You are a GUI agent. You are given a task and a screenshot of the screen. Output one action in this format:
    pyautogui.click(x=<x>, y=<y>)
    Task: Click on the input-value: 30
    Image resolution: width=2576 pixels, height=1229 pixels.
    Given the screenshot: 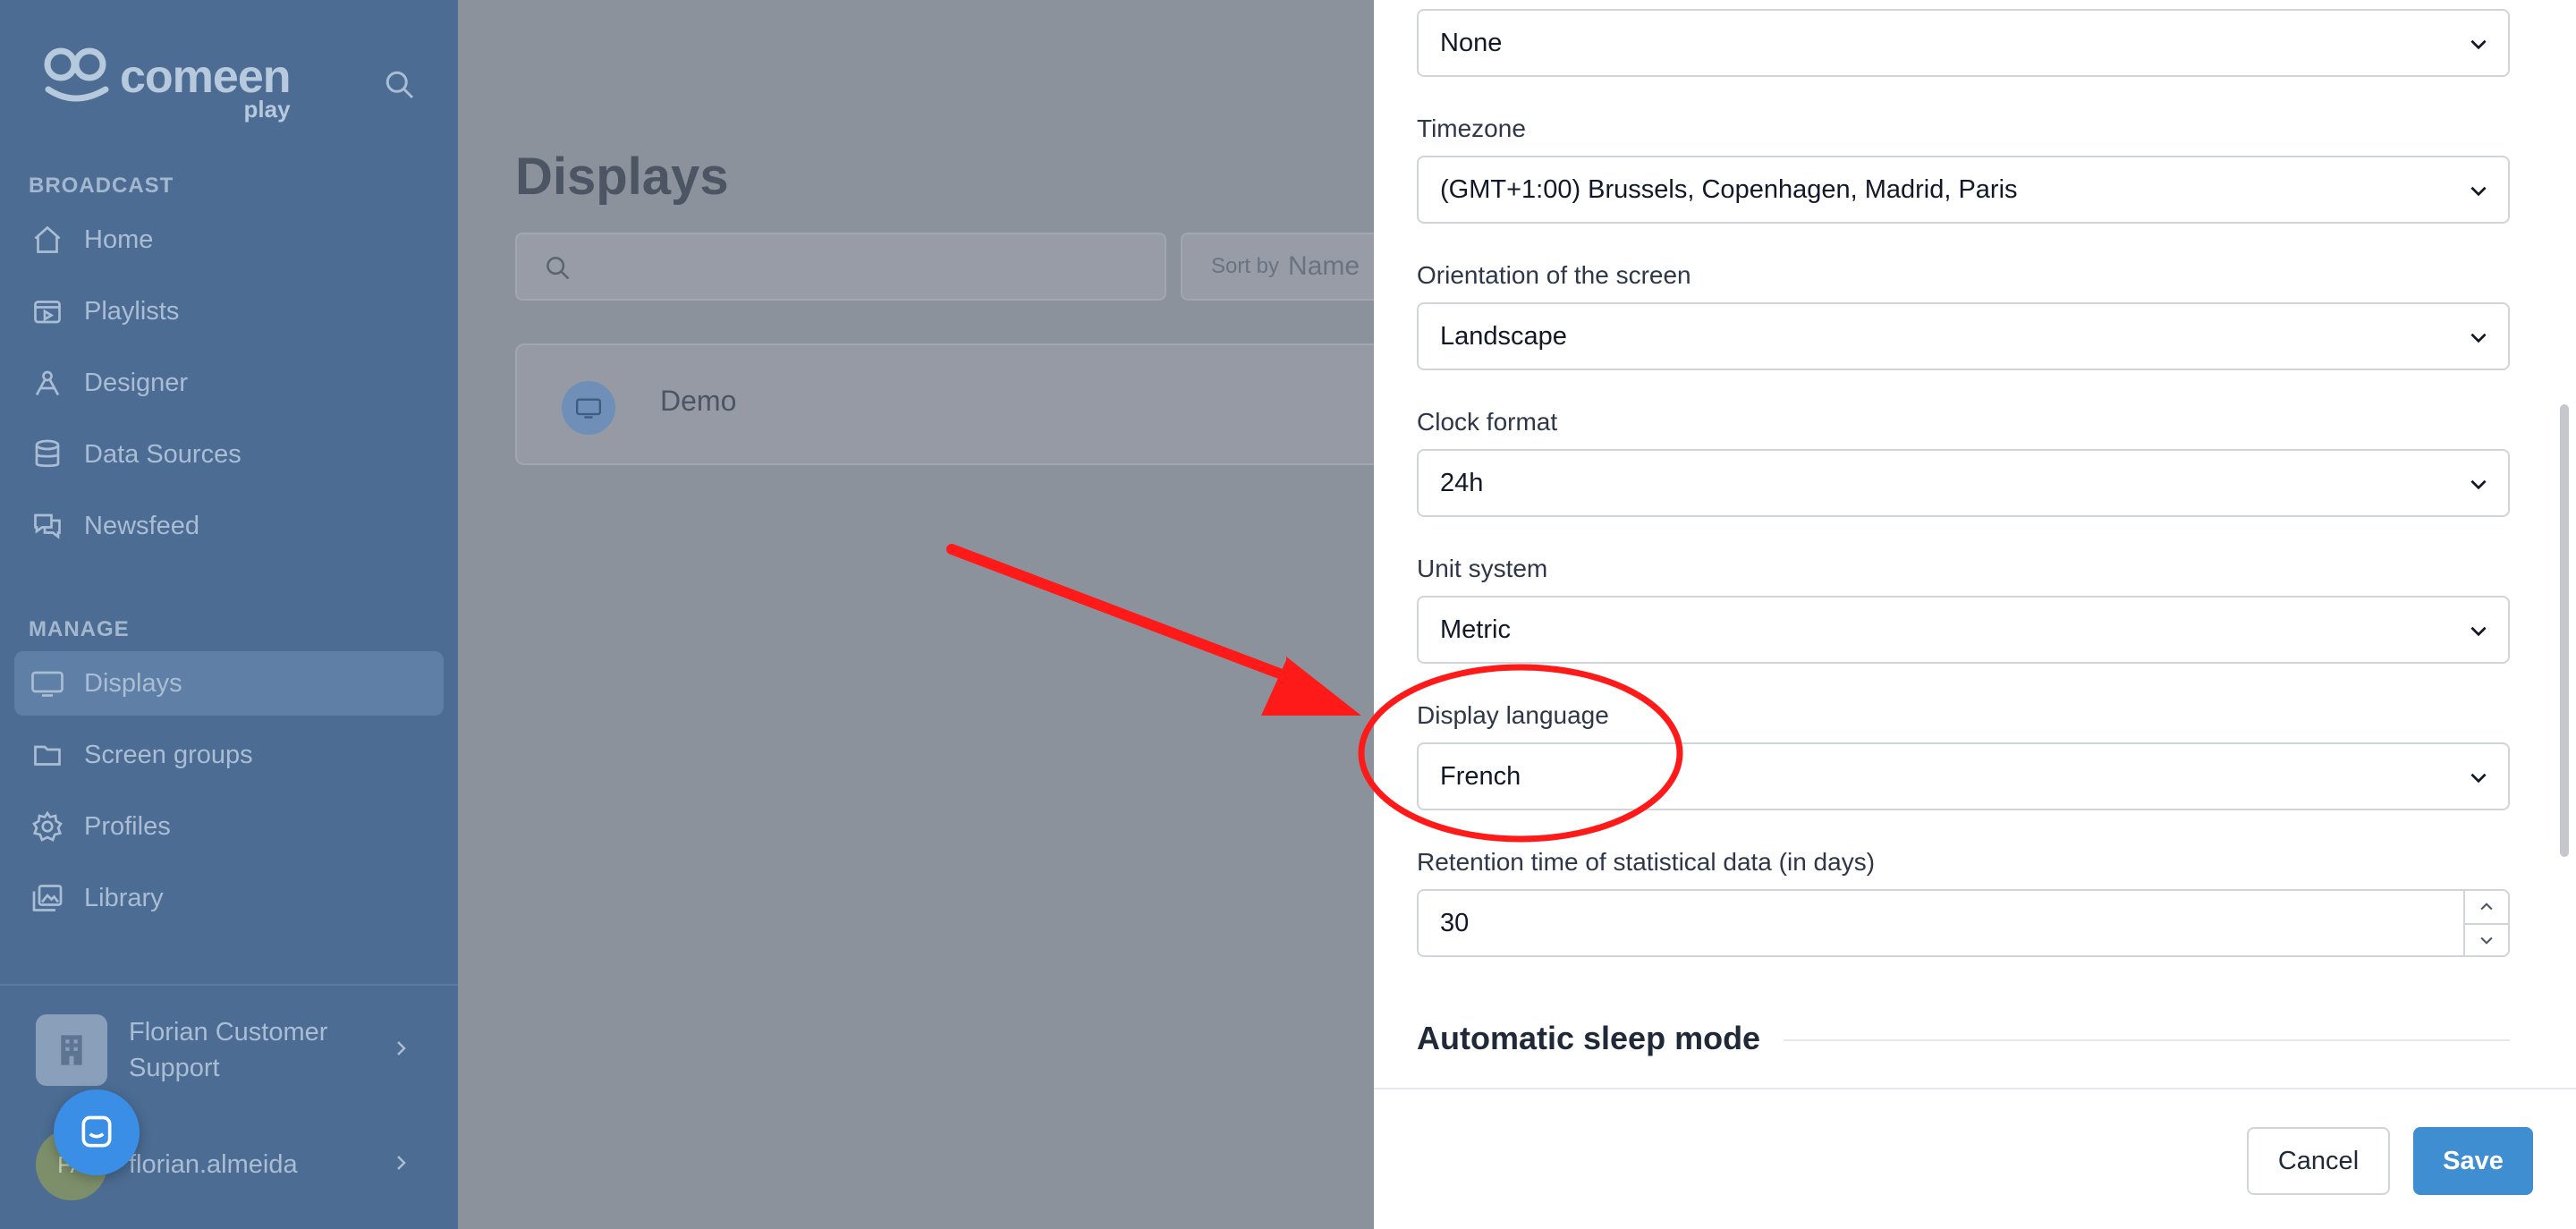 What is the action you would take?
    pyautogui.click(x=1455, y=922)
    